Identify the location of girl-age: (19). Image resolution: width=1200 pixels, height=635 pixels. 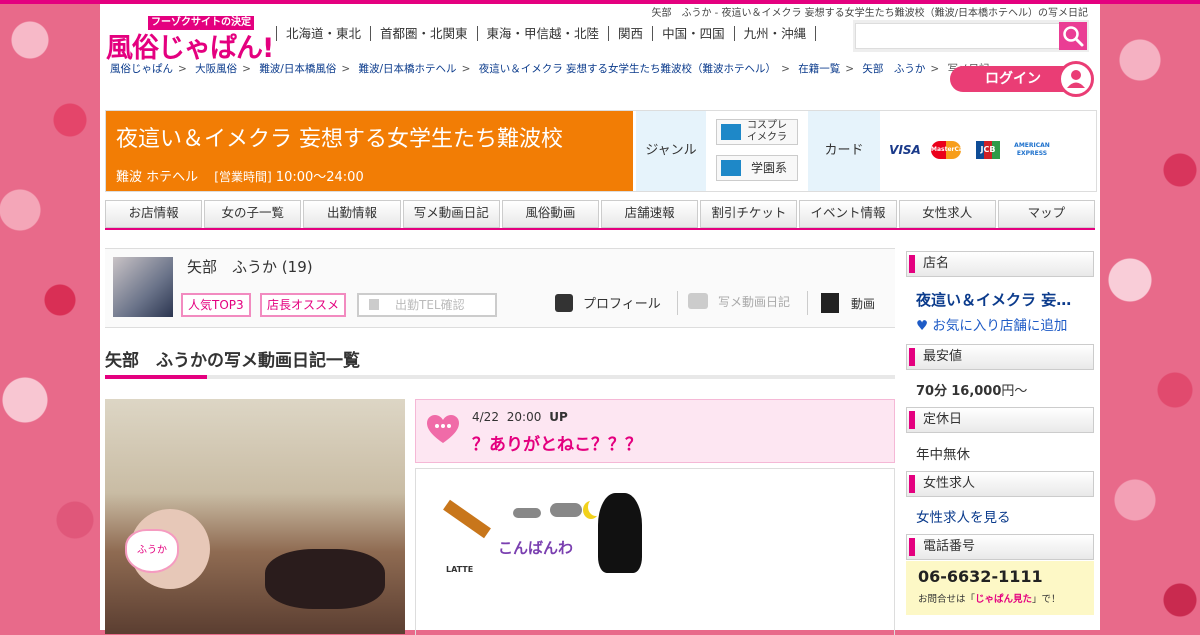
(297, 267).